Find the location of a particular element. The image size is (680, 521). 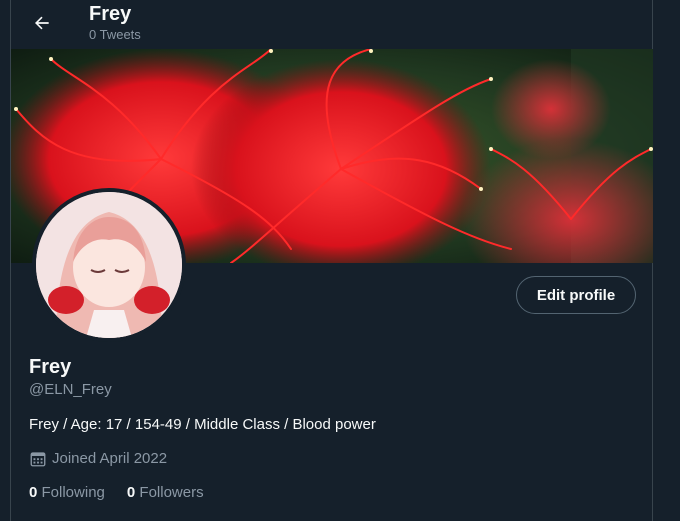

arrow-left-icon is located at coordinates (42, 23).